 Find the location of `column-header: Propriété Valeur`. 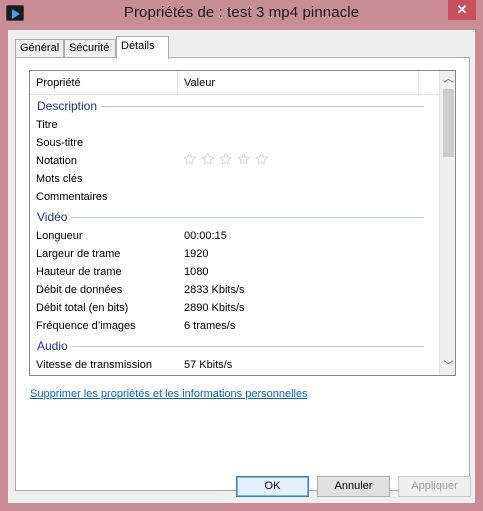

column-header: Propriété Valeur is located at coordinates (234, 83).